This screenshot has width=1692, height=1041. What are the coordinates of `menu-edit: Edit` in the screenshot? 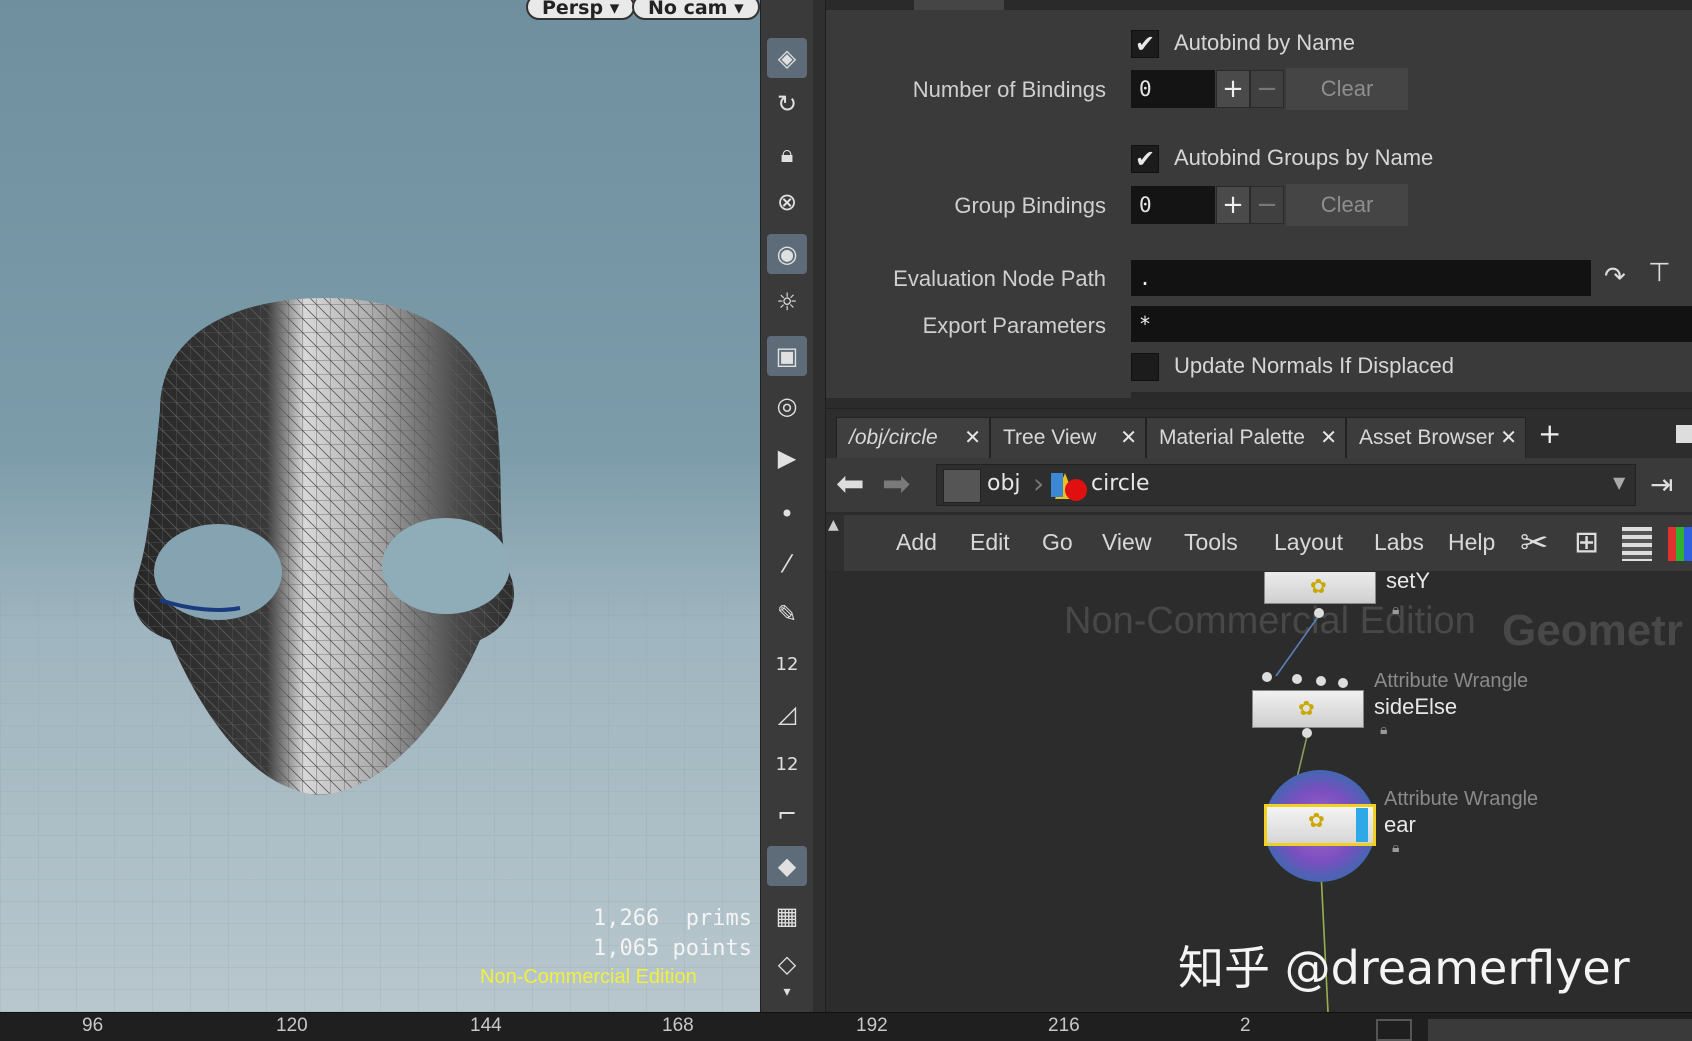 It's located at (990, 542).